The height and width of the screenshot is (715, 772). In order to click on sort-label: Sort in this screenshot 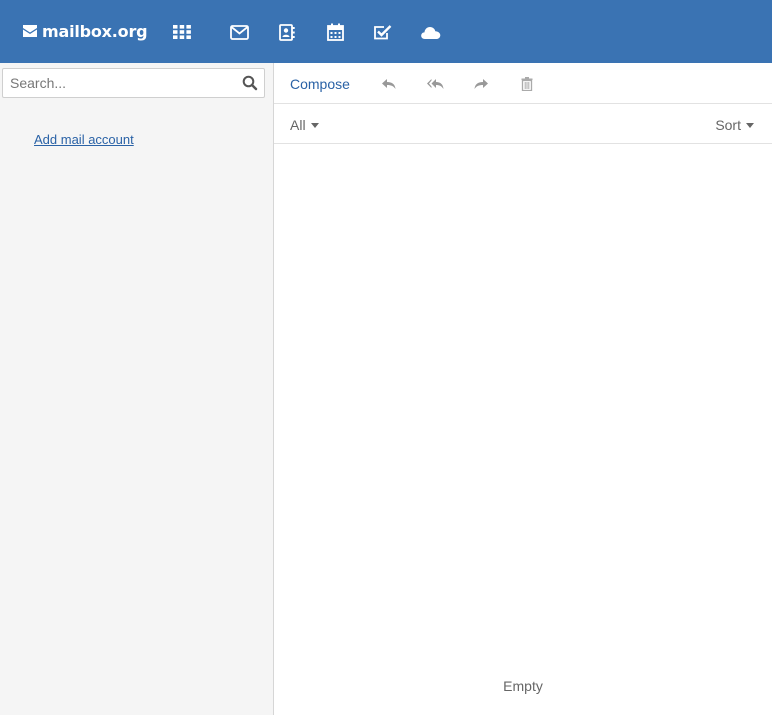, I will do `click(728, 125)`.